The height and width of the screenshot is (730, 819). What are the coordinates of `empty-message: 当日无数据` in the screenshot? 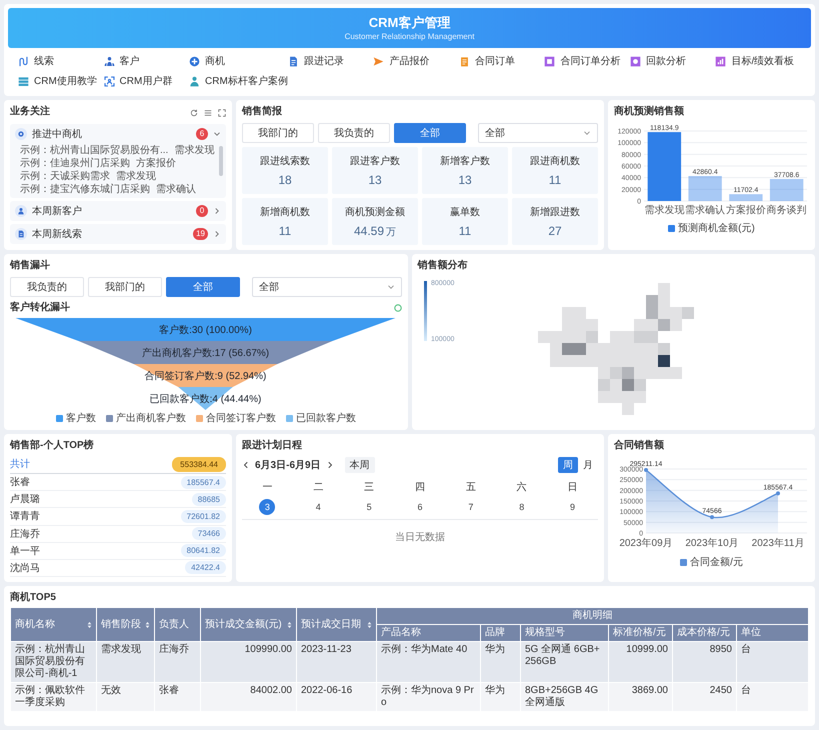 It's located at (420, 537).